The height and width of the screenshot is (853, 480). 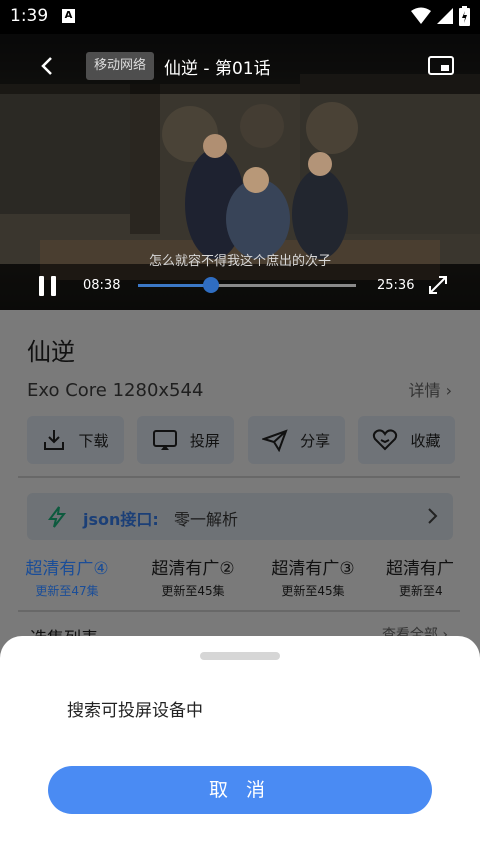 I want to click on cast-screen-icon, so click(x=441, y=66).